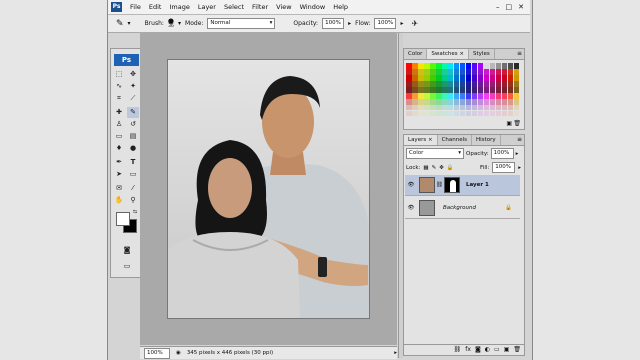 This screenshot has width=640, height=360. I want to click on status-menu-icon: ▸, so click(395, 353).